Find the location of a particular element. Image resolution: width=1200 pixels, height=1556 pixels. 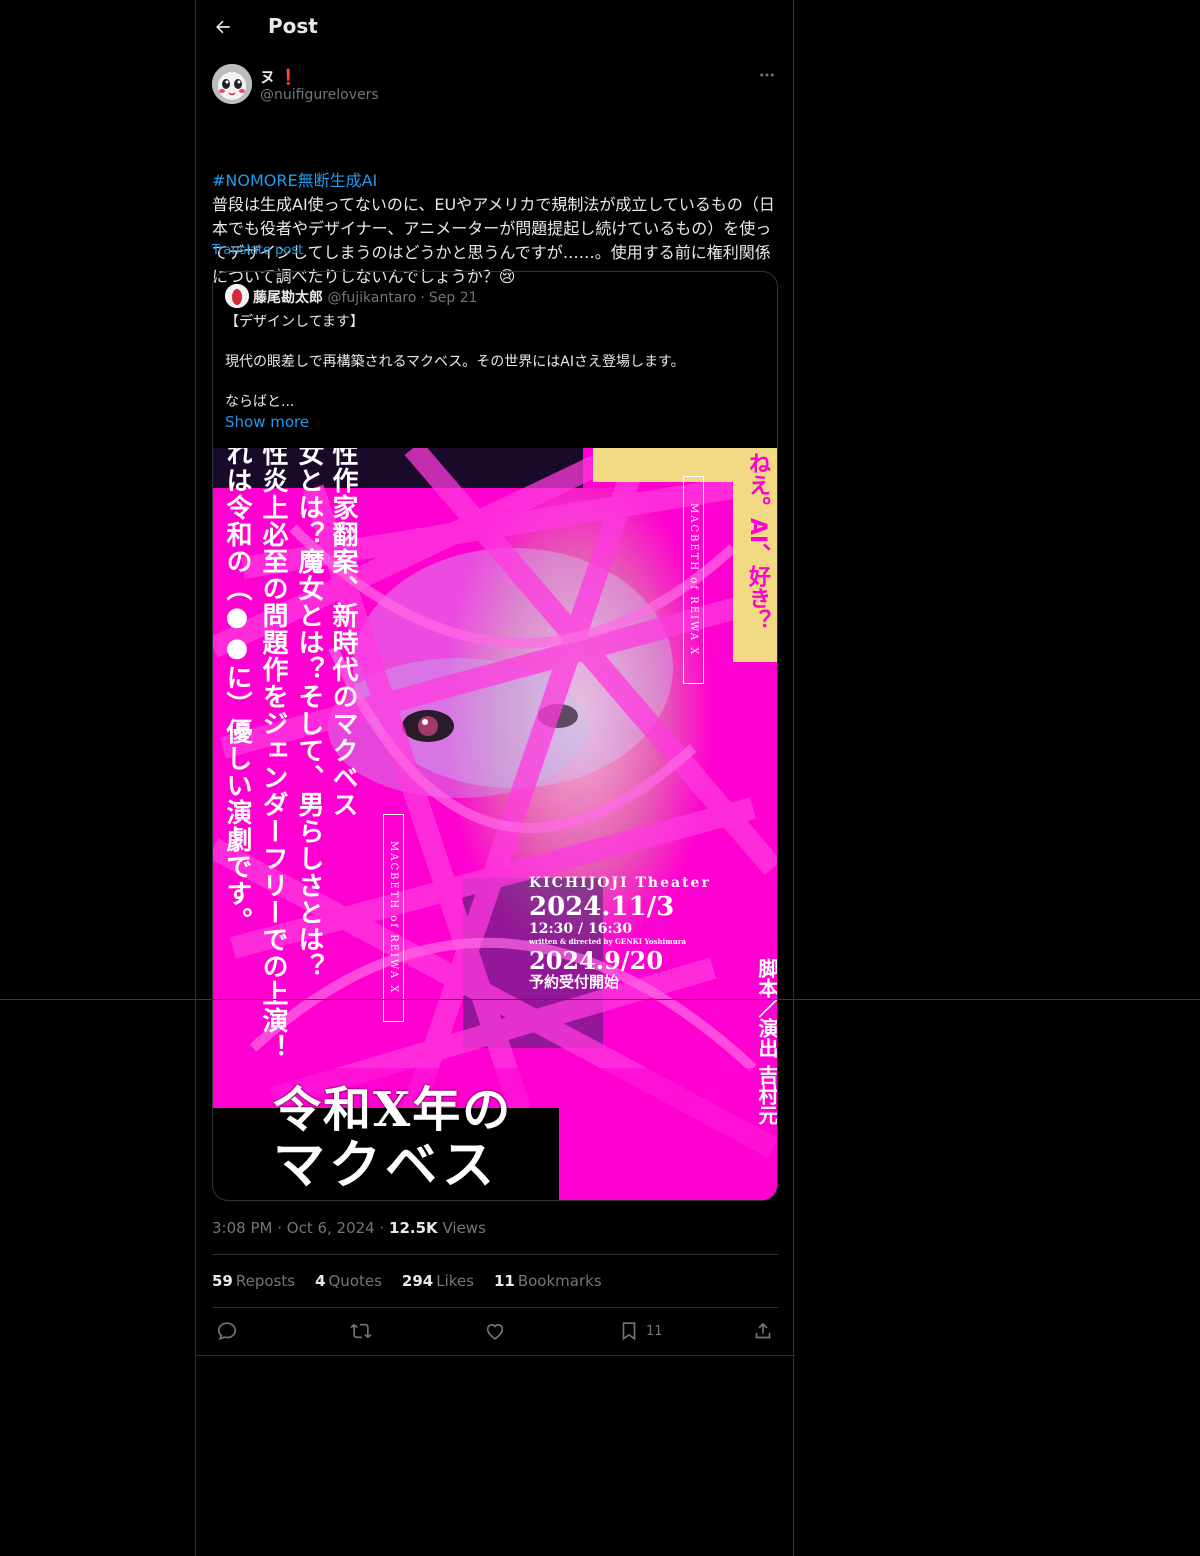

poster-credits: written & directed by GENKI Yoshimura is located at coordinates (607, 941).